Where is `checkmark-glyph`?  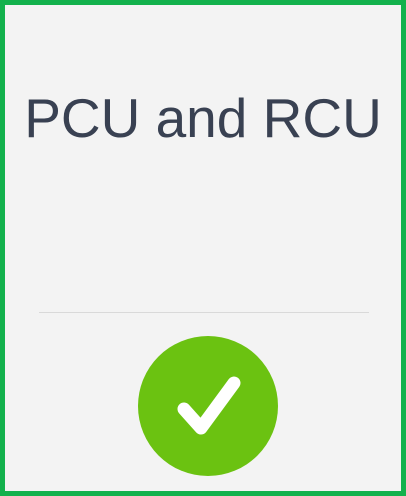 checkmark-glyph is located at coordinates (209, 405).